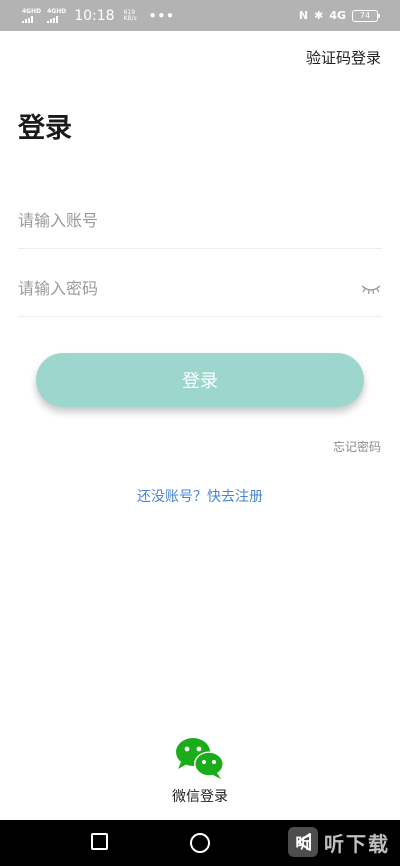 The width and height of the screenshot is (400, 866). I want to click on bluetooth-icon: ✱, so click(319, 15).